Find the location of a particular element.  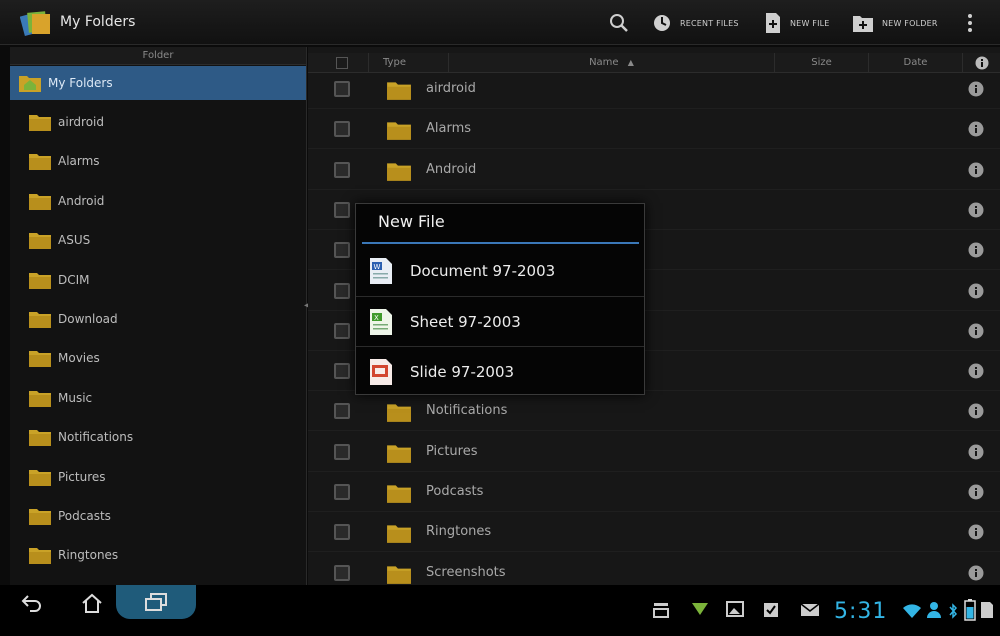

folder-tree-item: Alarms is located at coordinates (163, 161).